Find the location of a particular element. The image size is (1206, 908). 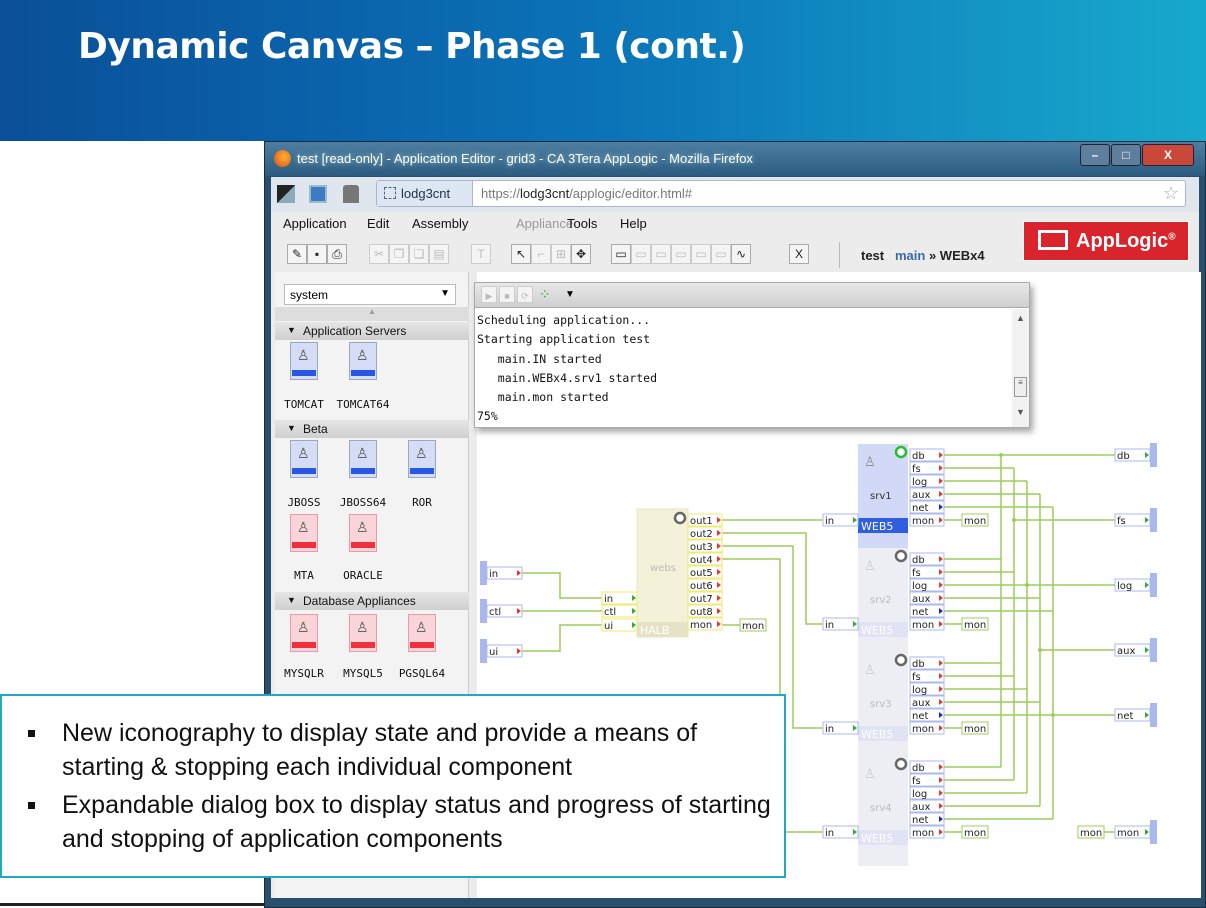

component-name: srv2 is located at coordinates (881, 600).